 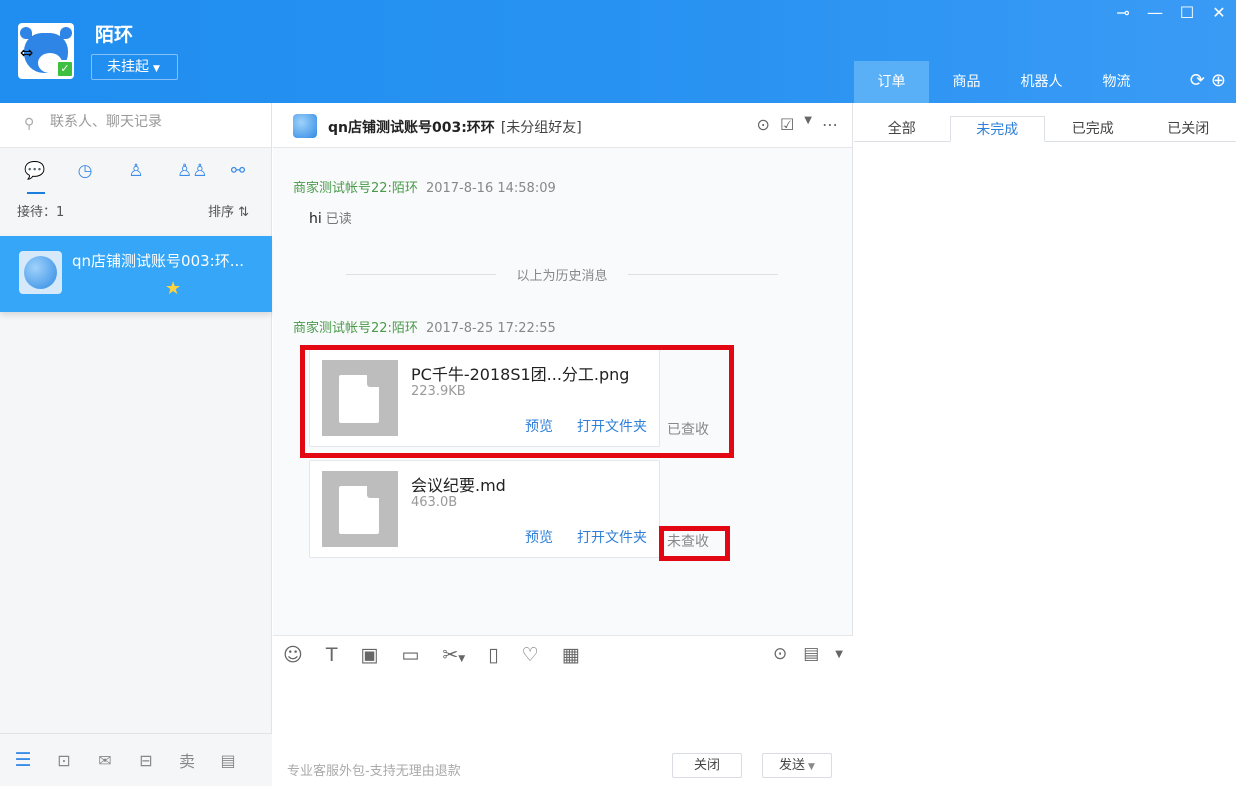 What do you see at coordinates (29, 124) in the screenshot?
I see `search-icon: ⚲` at bounding box center [29, 124].